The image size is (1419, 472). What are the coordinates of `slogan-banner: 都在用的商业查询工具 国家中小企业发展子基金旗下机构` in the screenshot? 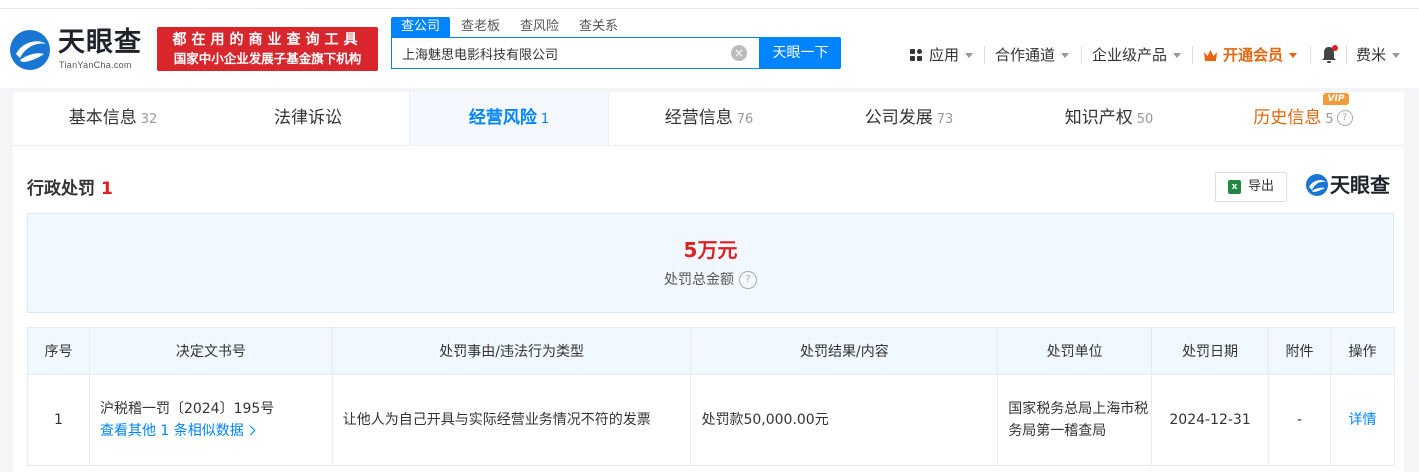 It's located at (267, 49).